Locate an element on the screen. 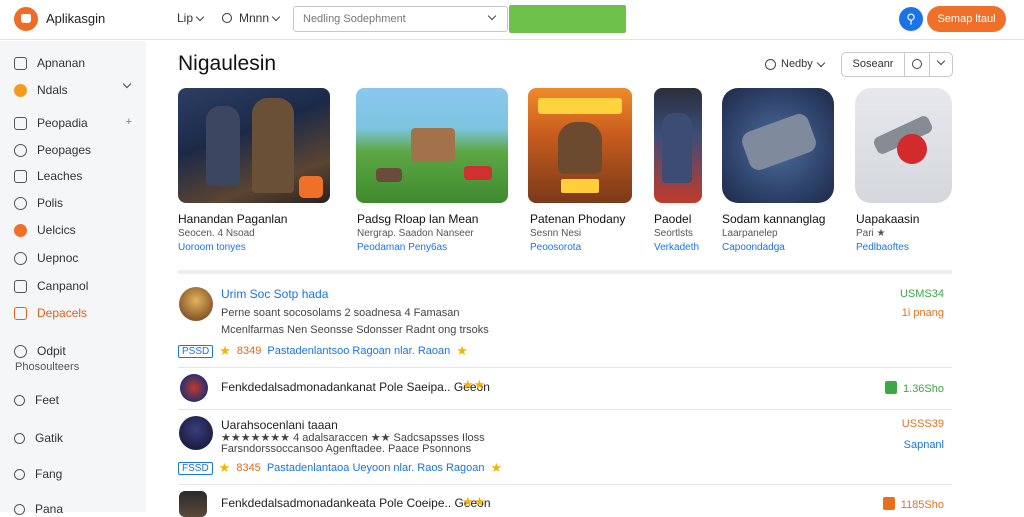 This screenshot has height=517, width=1024. gear-icon is located at coordinates (20, 150).